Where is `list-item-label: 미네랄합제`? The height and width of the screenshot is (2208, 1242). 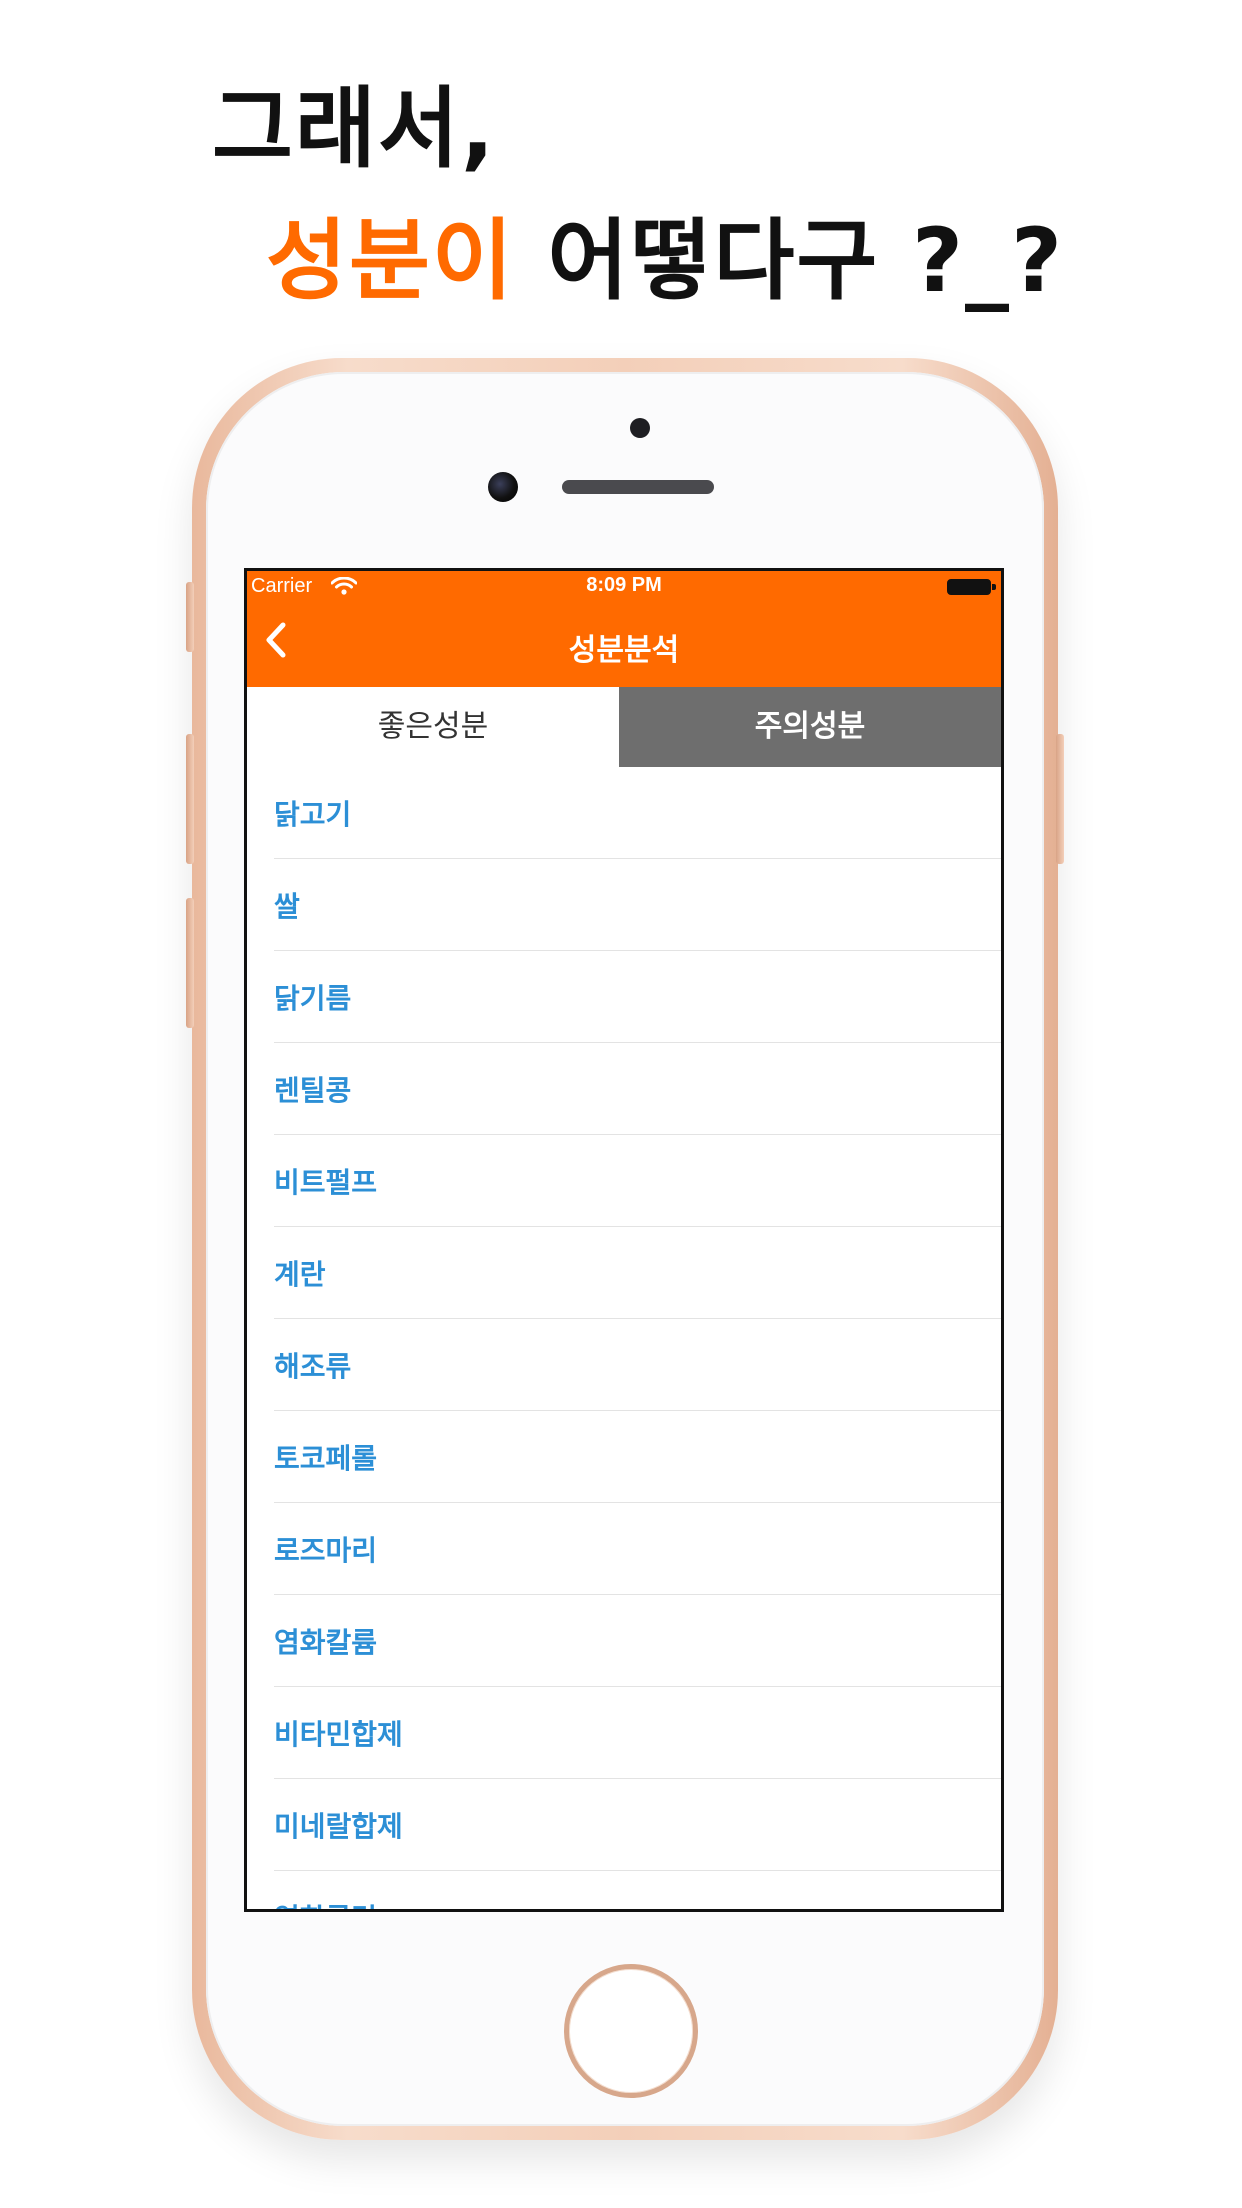 list-item-label: 미네랄합제 is located at coordinates (338, 1826).